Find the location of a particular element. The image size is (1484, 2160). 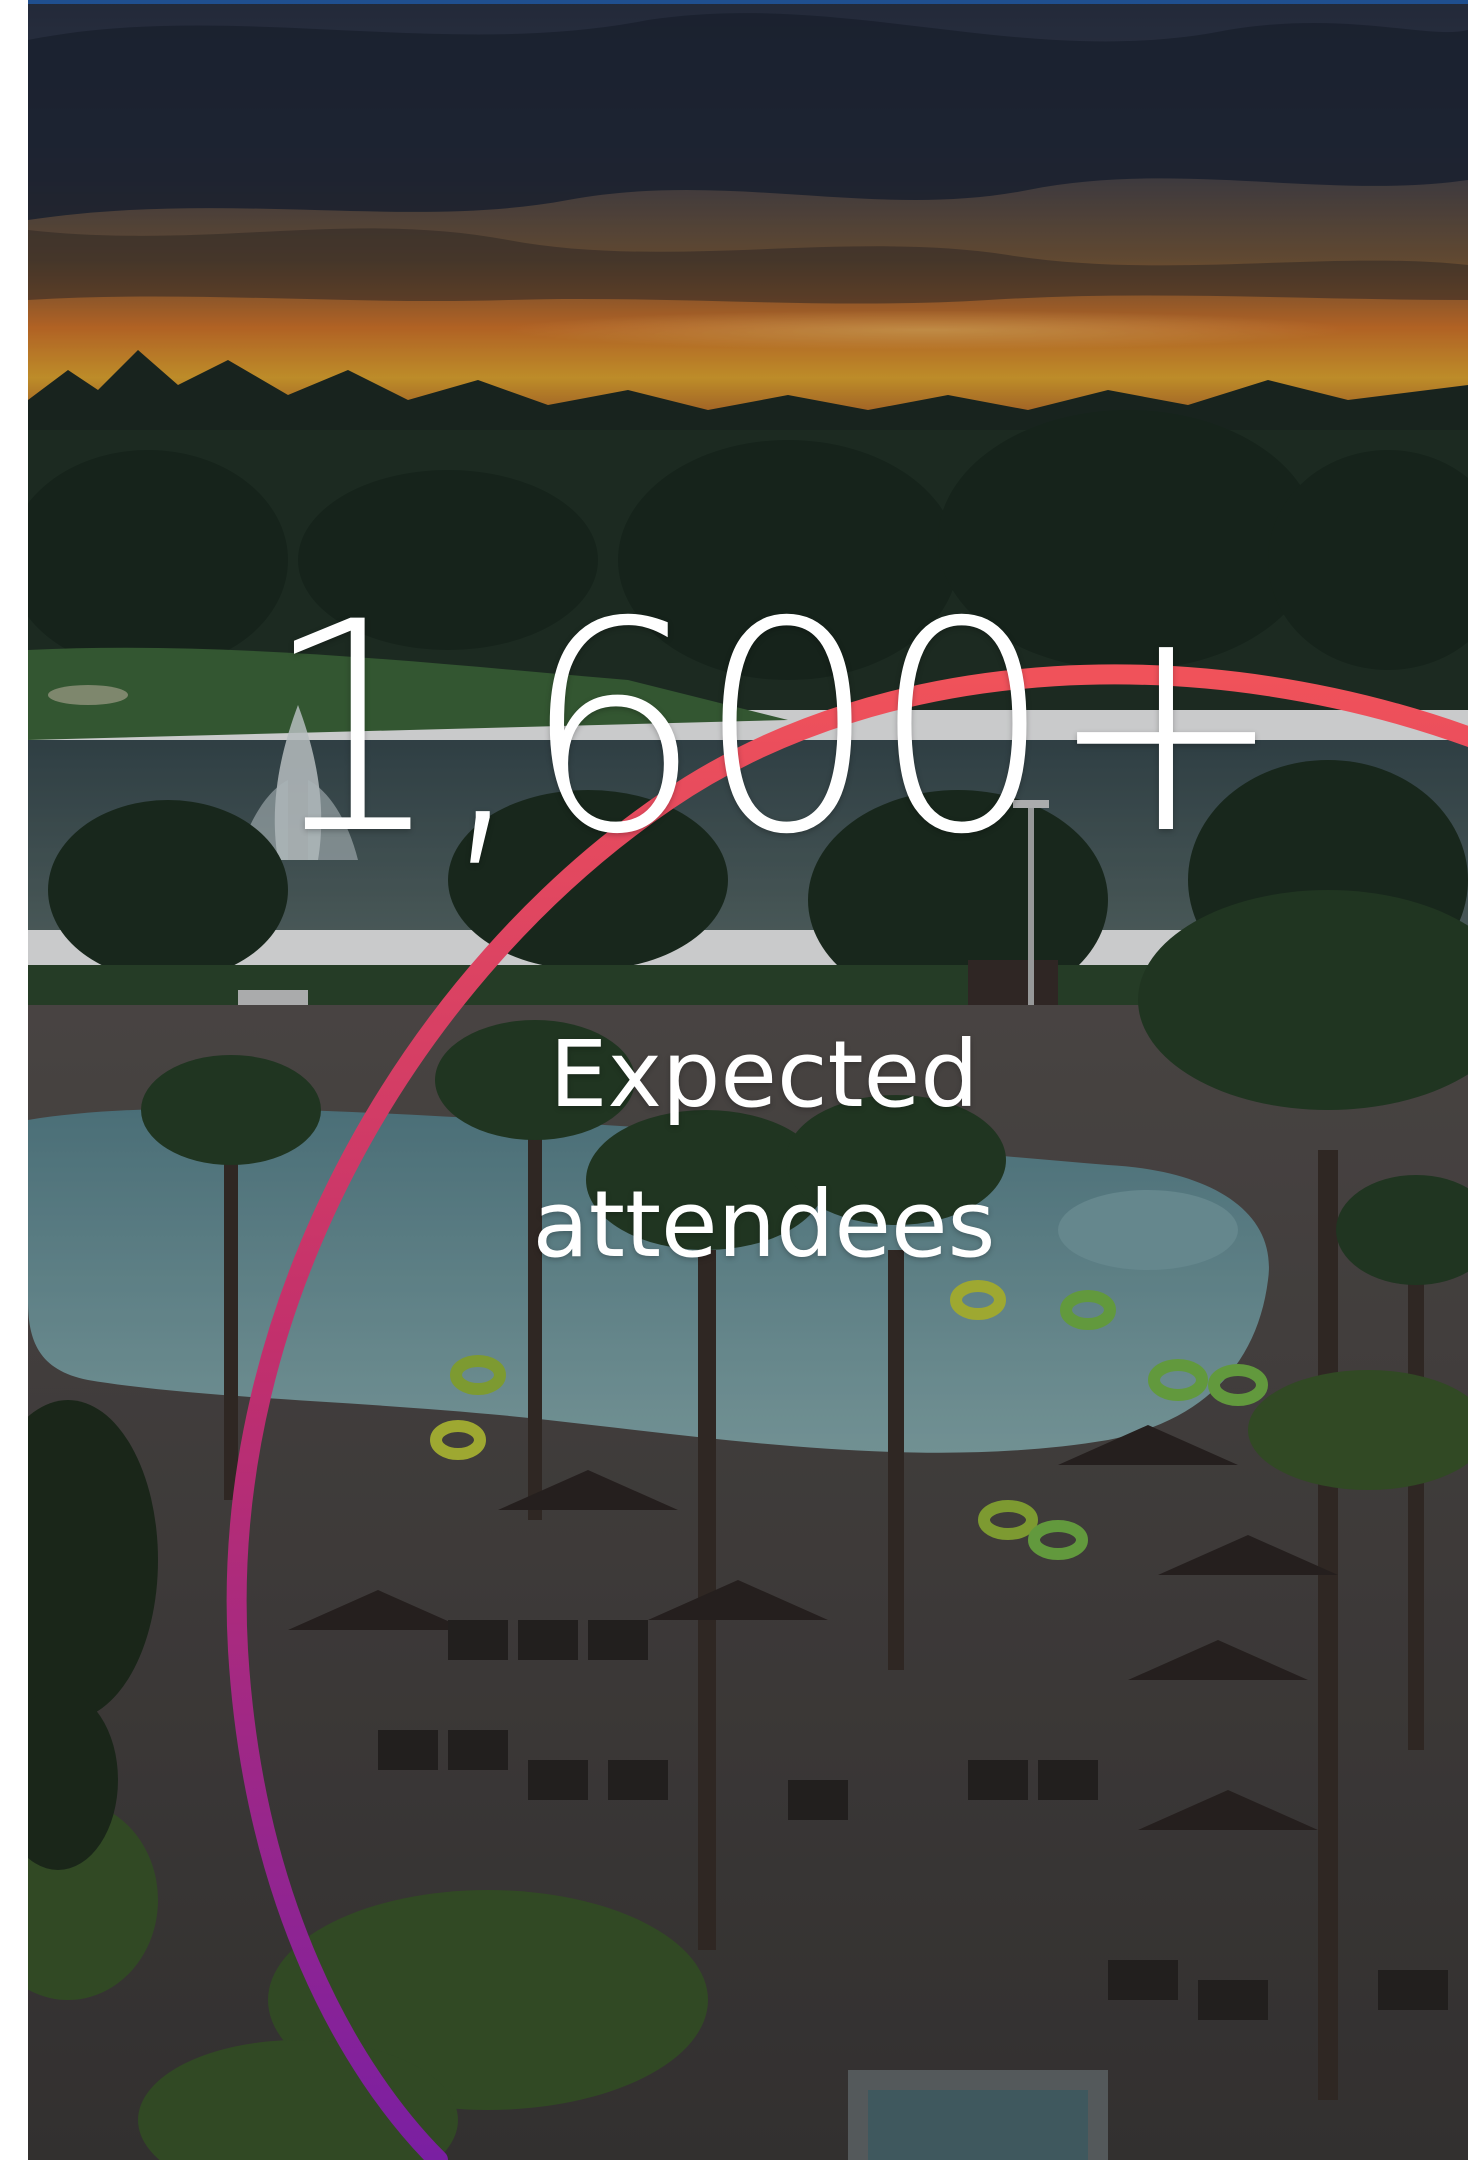

stat-label-line-1: Expected is located at coordinates (764, 1074).